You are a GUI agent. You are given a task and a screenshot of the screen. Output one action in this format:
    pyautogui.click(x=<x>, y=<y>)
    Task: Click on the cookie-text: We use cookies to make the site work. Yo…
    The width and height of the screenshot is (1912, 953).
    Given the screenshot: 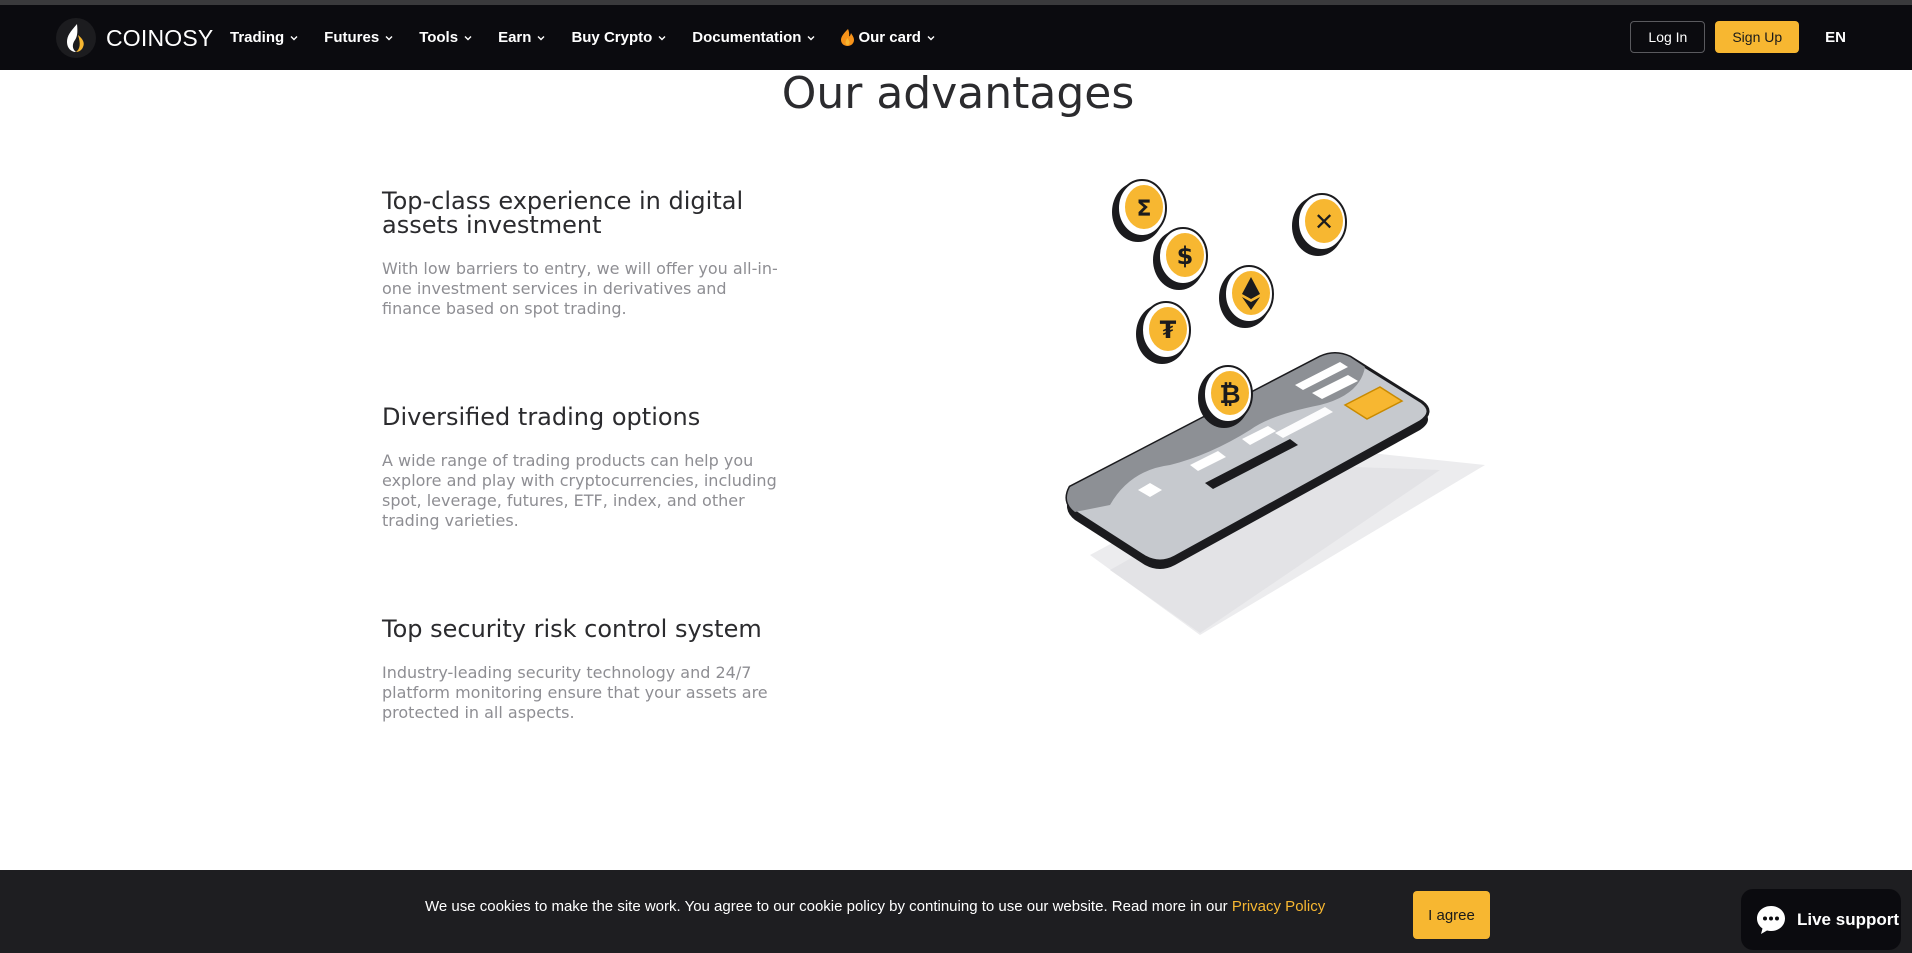 What is the action you would take?
    pyautogui.click(x=828, y=906)
    